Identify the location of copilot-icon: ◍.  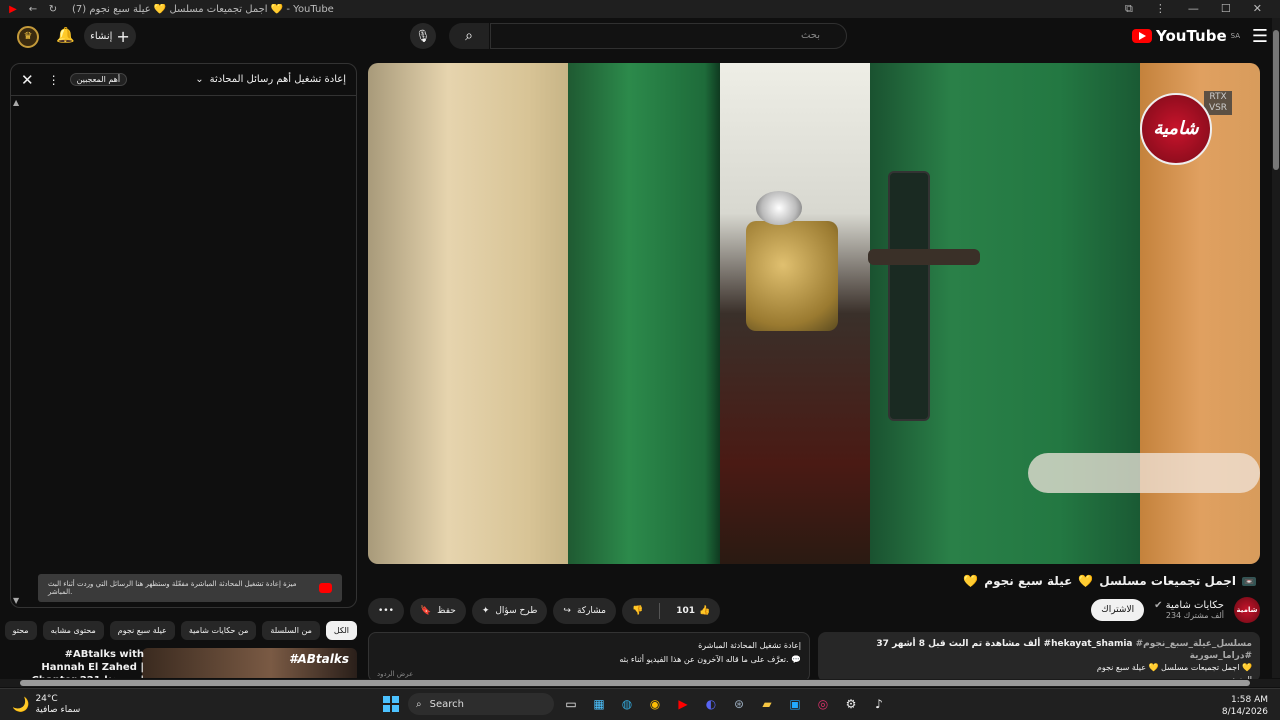
(627, 704).